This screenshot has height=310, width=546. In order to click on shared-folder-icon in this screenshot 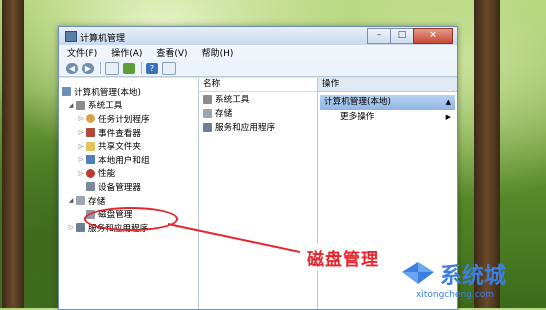, I will do `click(90, 146)`.